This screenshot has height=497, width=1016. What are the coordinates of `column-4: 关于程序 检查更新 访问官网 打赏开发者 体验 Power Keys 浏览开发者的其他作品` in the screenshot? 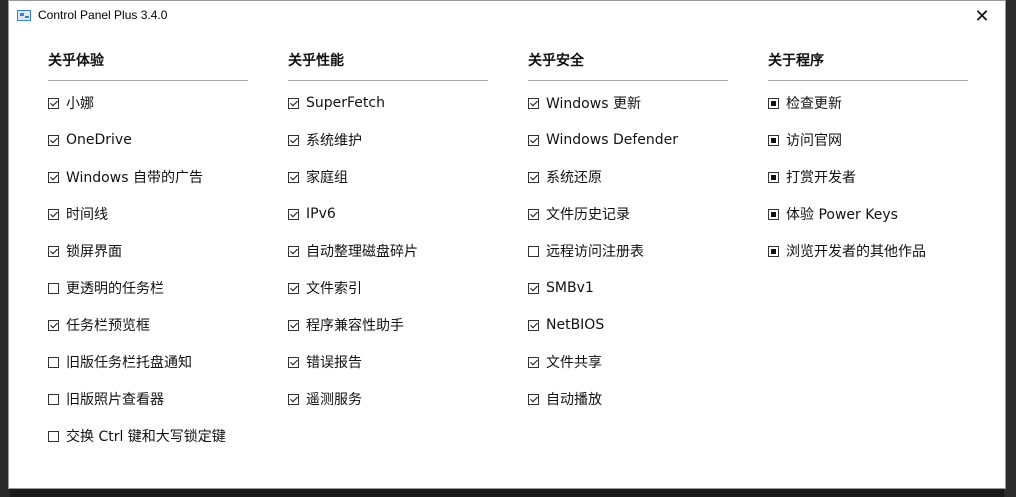 It's located at (868, 164).